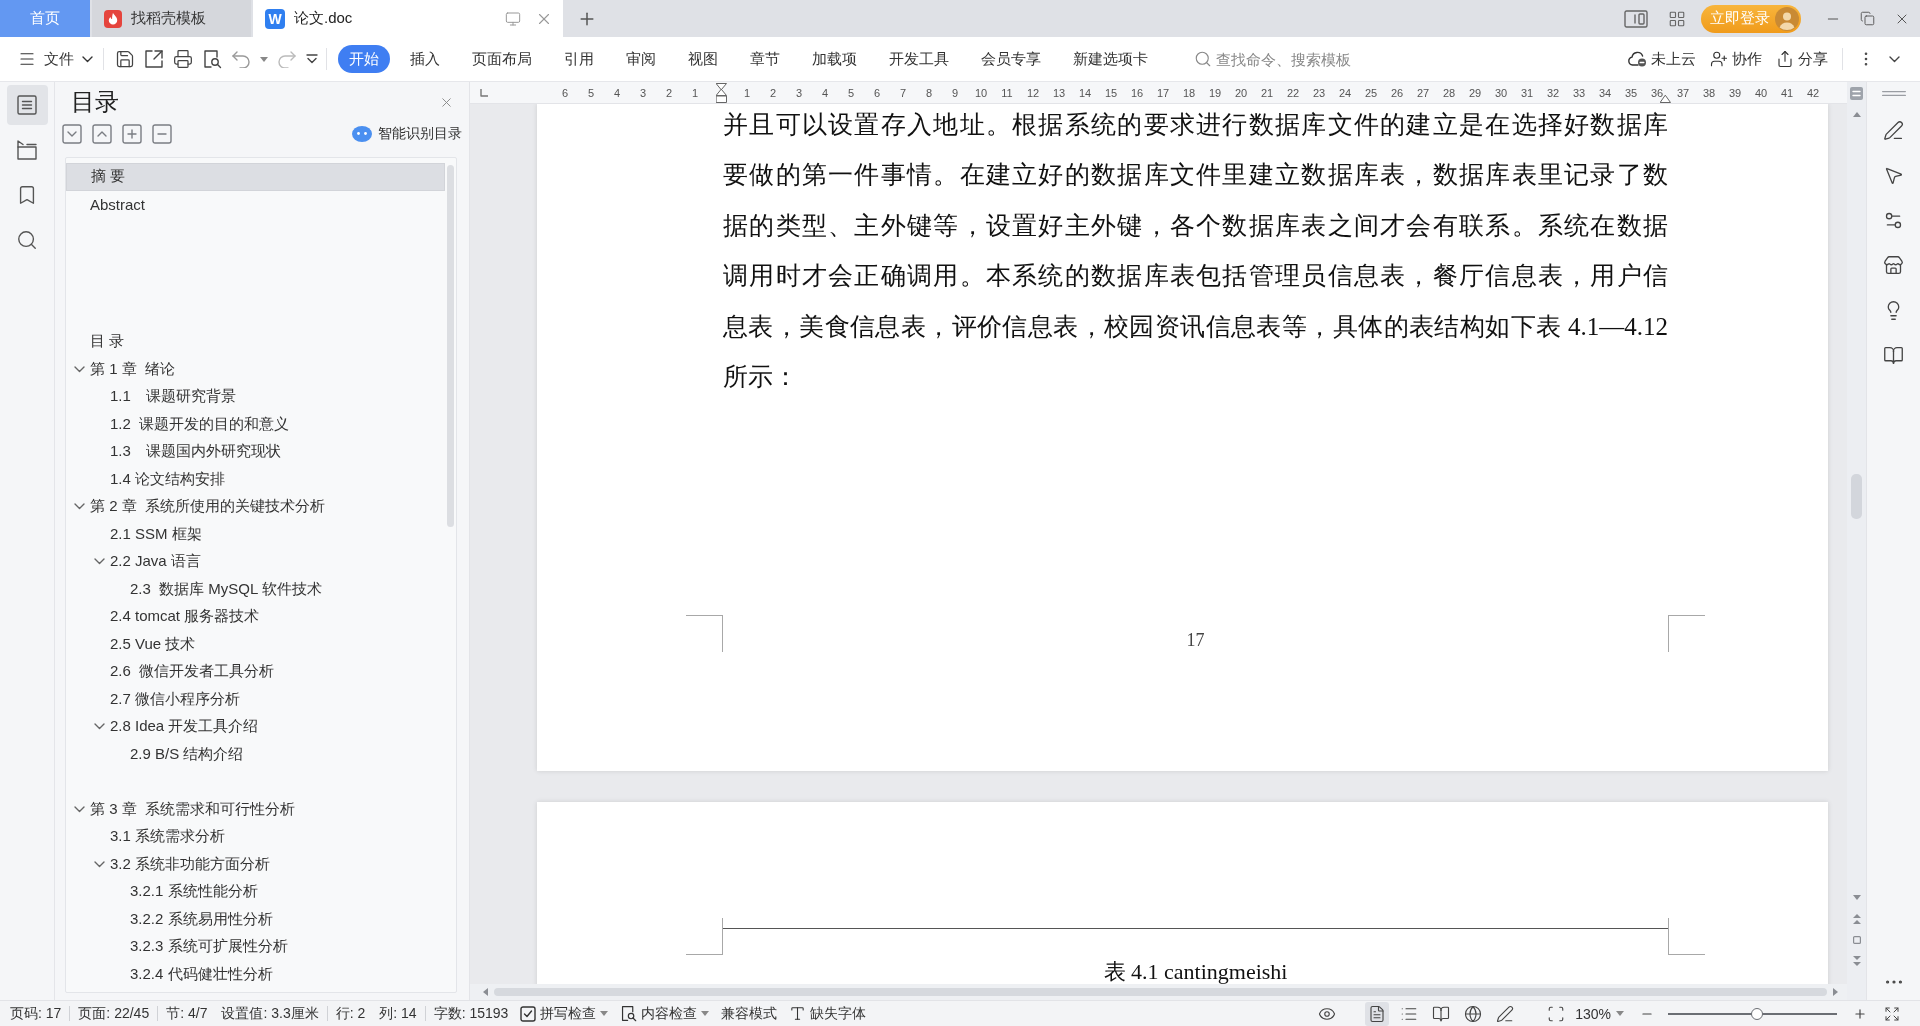  What do you see at coordinates (175, 699) in the screenshot?
I see `toc-item: 2.7 微信小程序分析` at bounding box center [175, 699].